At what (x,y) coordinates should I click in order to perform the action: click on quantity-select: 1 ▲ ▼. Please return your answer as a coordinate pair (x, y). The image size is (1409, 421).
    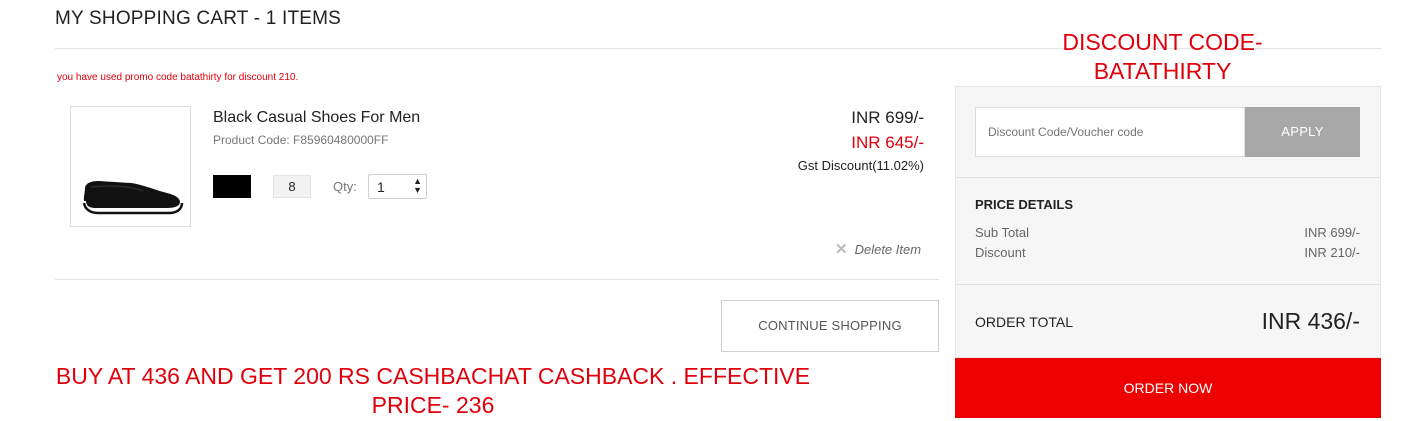
    Looking at the image, I should click on (397, 186).